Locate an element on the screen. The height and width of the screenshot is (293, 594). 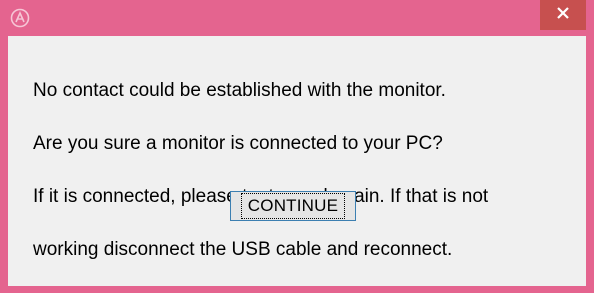
continue-button: CONTINUE is located at coordinates (293, 206).